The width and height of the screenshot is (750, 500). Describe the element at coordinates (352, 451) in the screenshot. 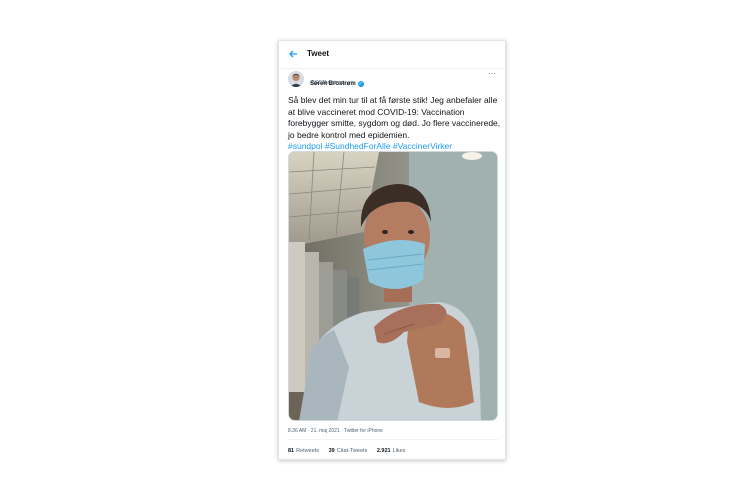

I see `quotes-label: Citat-Tweets` at that location.